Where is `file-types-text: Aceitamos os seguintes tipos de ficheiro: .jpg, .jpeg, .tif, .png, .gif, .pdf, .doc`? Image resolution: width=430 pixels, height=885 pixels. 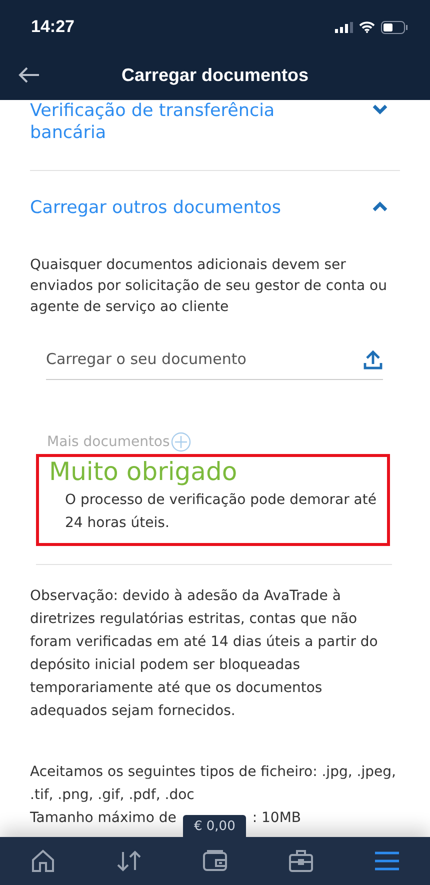
file-types-text: Aceitamos os seguintes tipos de ficheiro: .jpg, .jpeg, .tif, .png, .gif, .pdf, .doc is located at coordinates (213, 784).